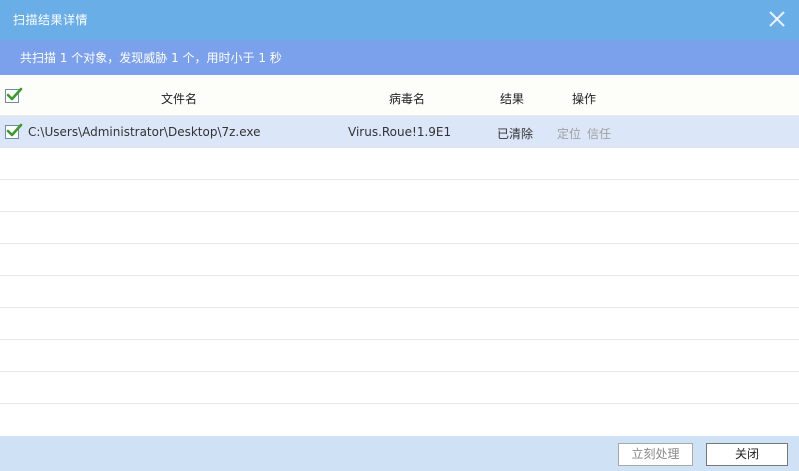 This screenshot has height=471, width=799. I want to click on table-header: 文件名 病毒名 结果 操作, so click(399, 95).